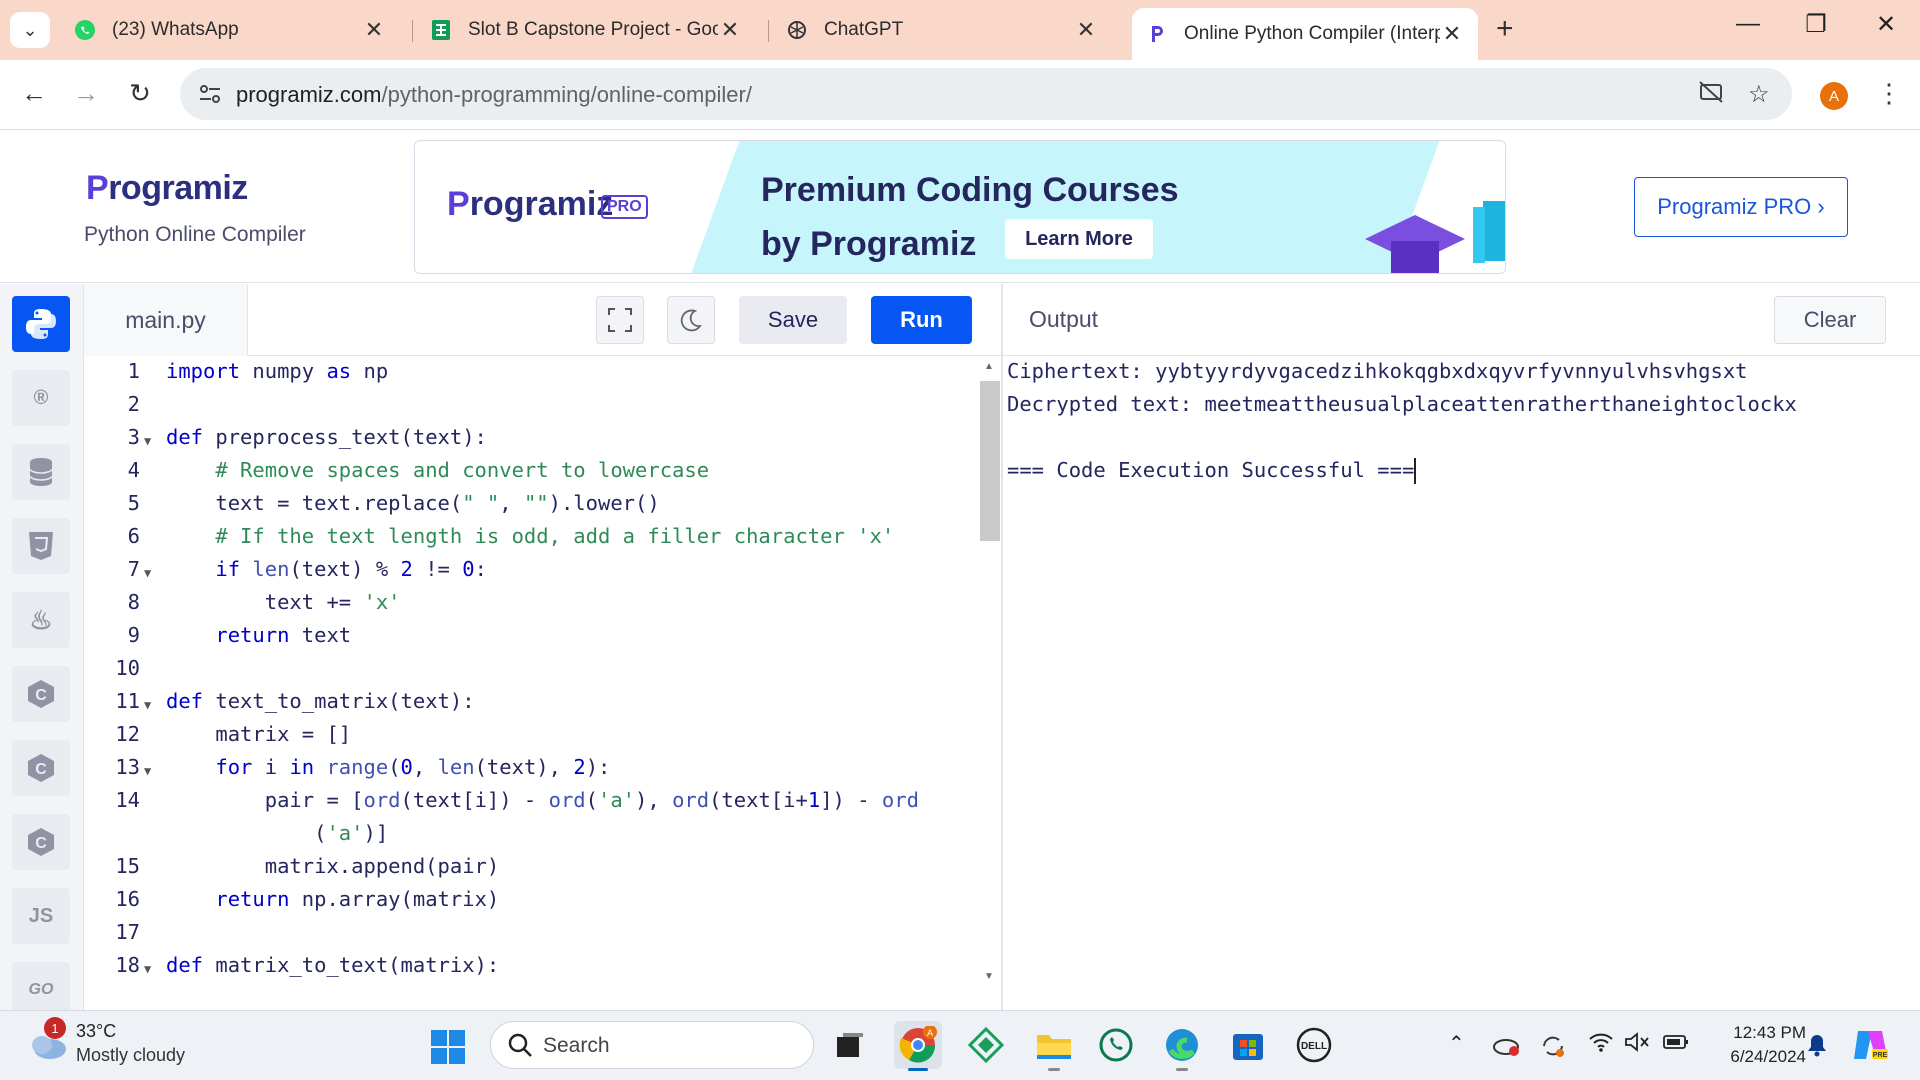 This screenshot has height=1080, width=1920. I want to click on bookmark-star-icon: ☆, so click(1759, 94).